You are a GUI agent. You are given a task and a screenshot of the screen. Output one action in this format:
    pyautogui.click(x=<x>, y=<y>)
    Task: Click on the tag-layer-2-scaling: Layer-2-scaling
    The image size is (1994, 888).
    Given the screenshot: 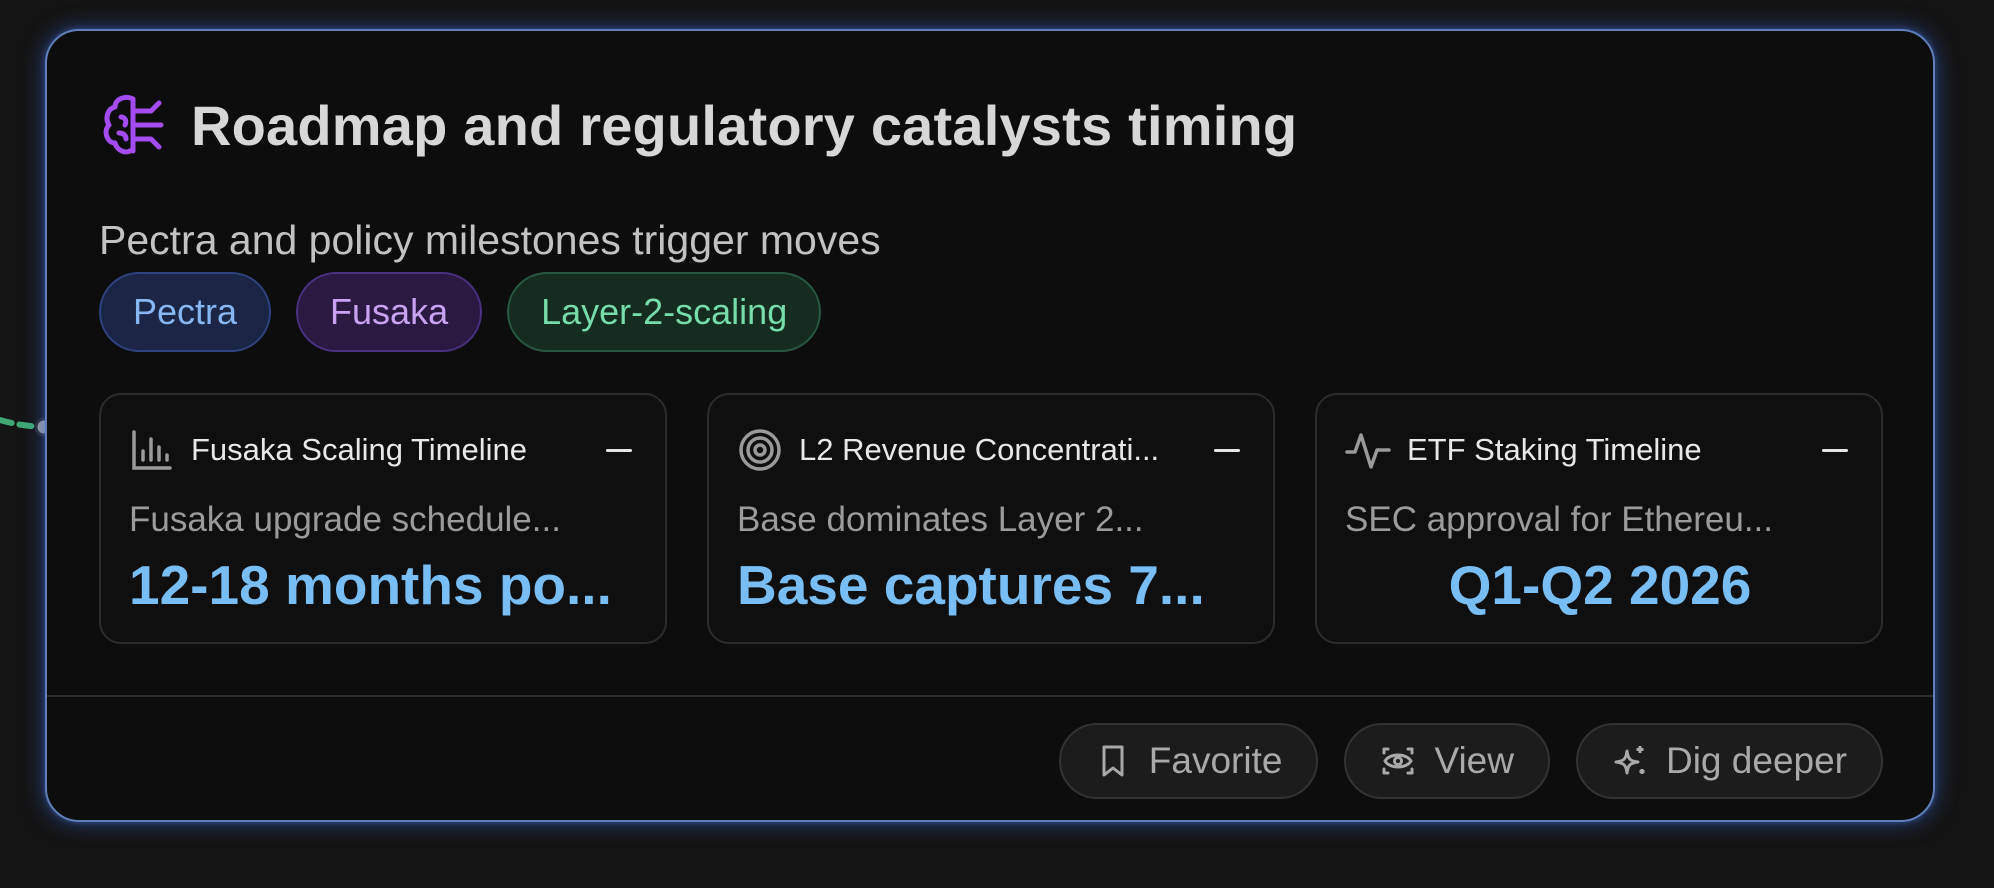 What is the action you would take?
    pyautogui.click(x=664, y=312)
    